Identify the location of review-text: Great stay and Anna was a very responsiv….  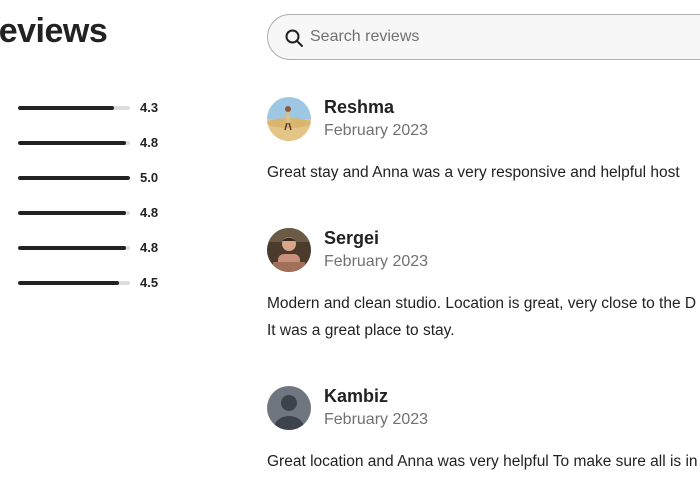
(483, 172).